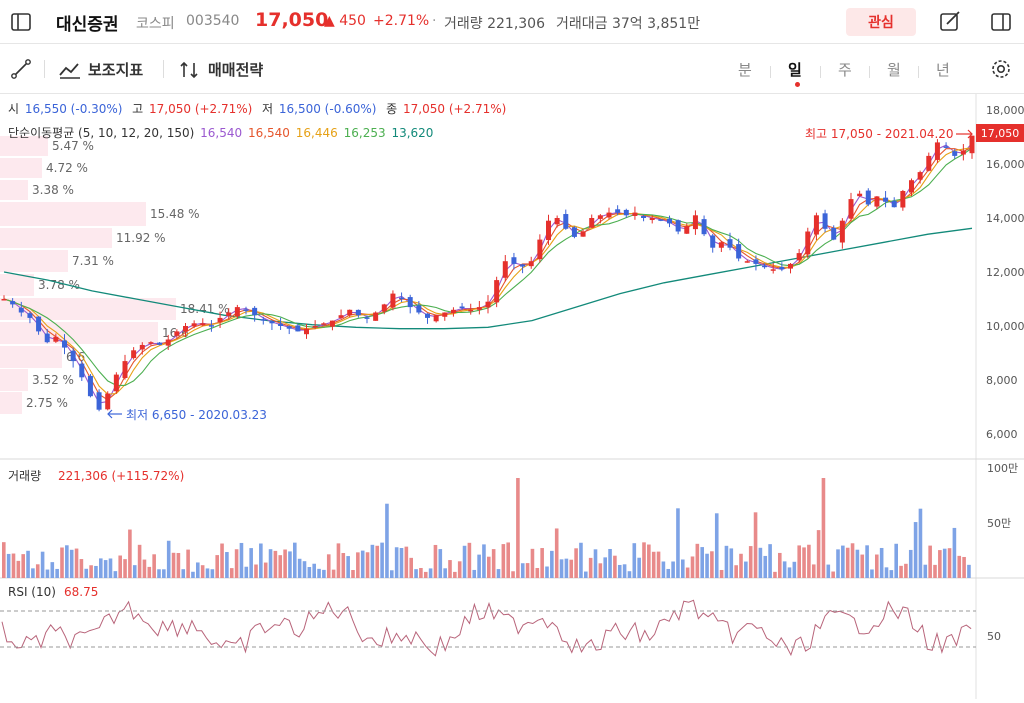  I want to click on indicator-button: 보조지표, so click(100, 69).